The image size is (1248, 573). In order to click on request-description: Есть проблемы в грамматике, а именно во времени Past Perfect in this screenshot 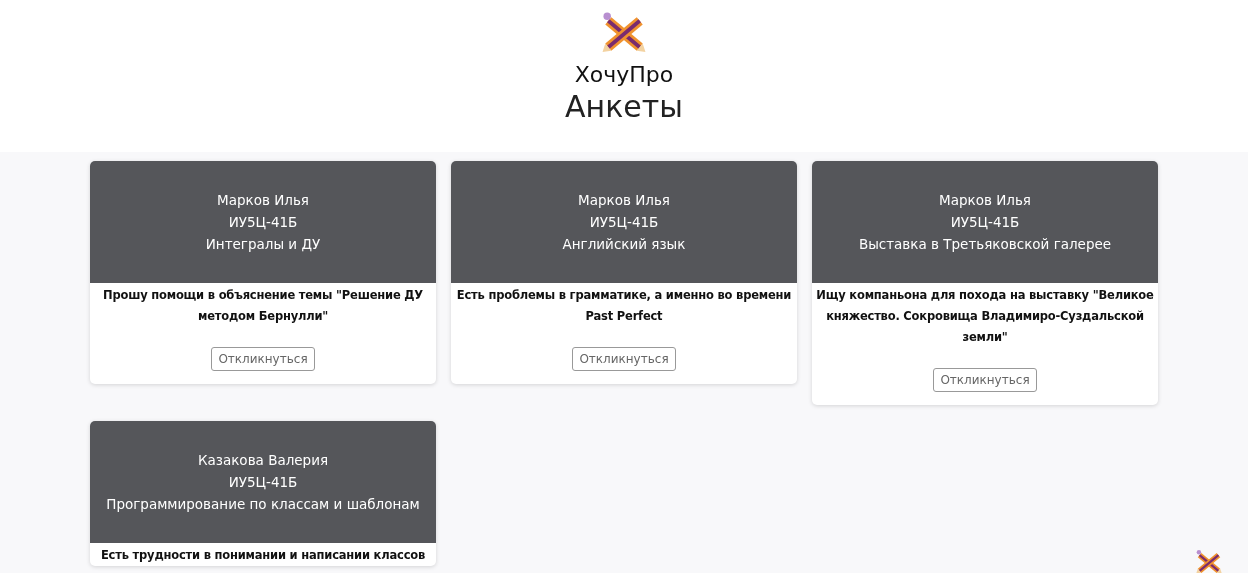, I will do `click(624, 306)`.